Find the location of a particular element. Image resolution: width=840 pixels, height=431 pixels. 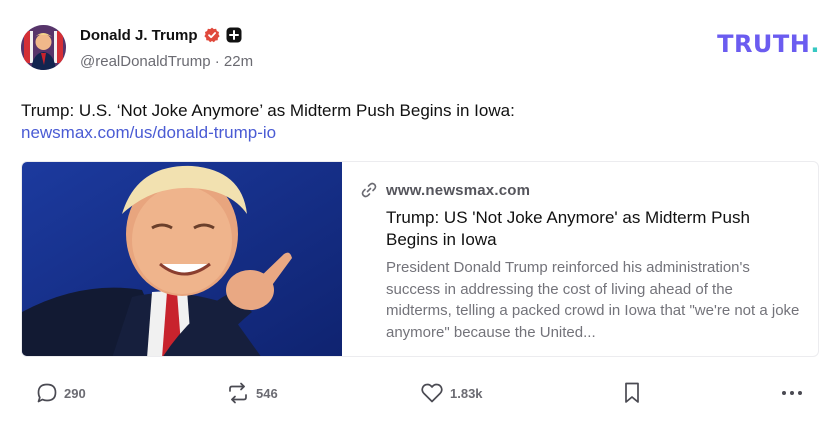

truth-logo: TRUTH. is located at coordinates (768, 44).